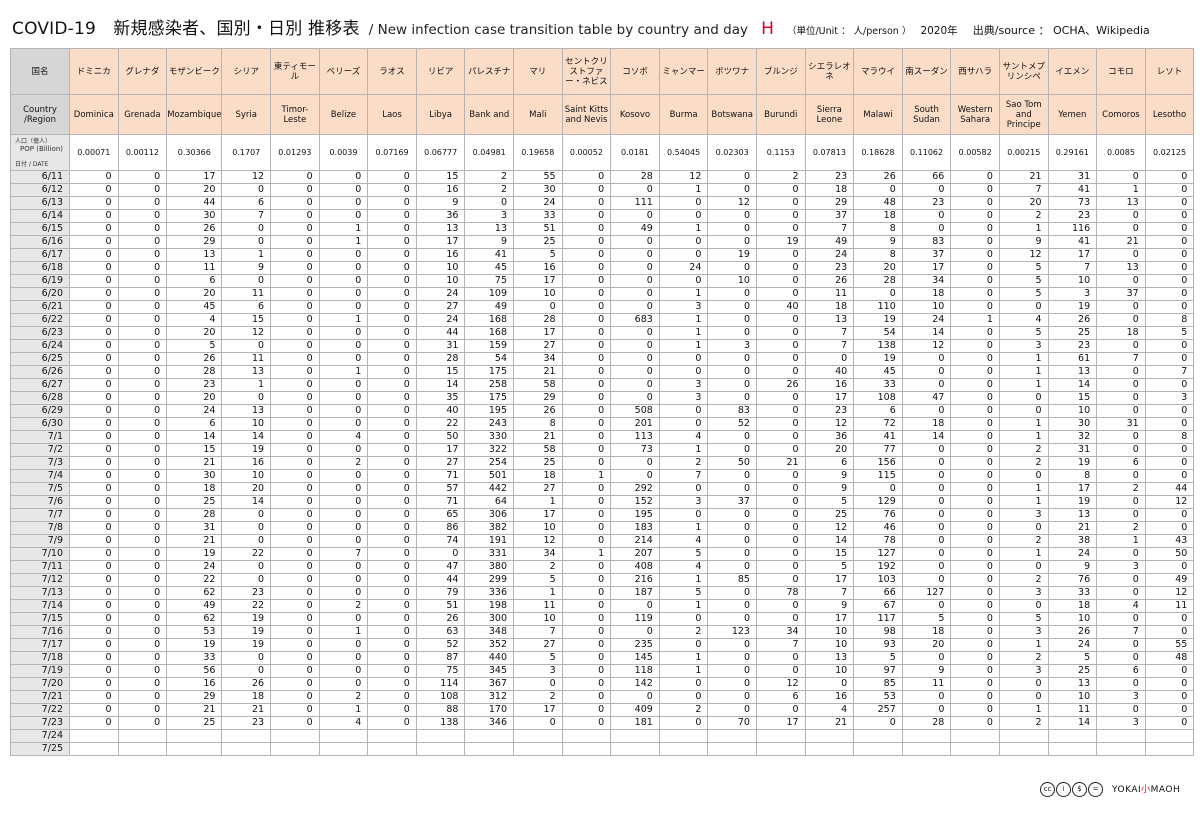 This screenshot has width=1200, height=816. I want to click on by-icon: i, so click(1063, 789).